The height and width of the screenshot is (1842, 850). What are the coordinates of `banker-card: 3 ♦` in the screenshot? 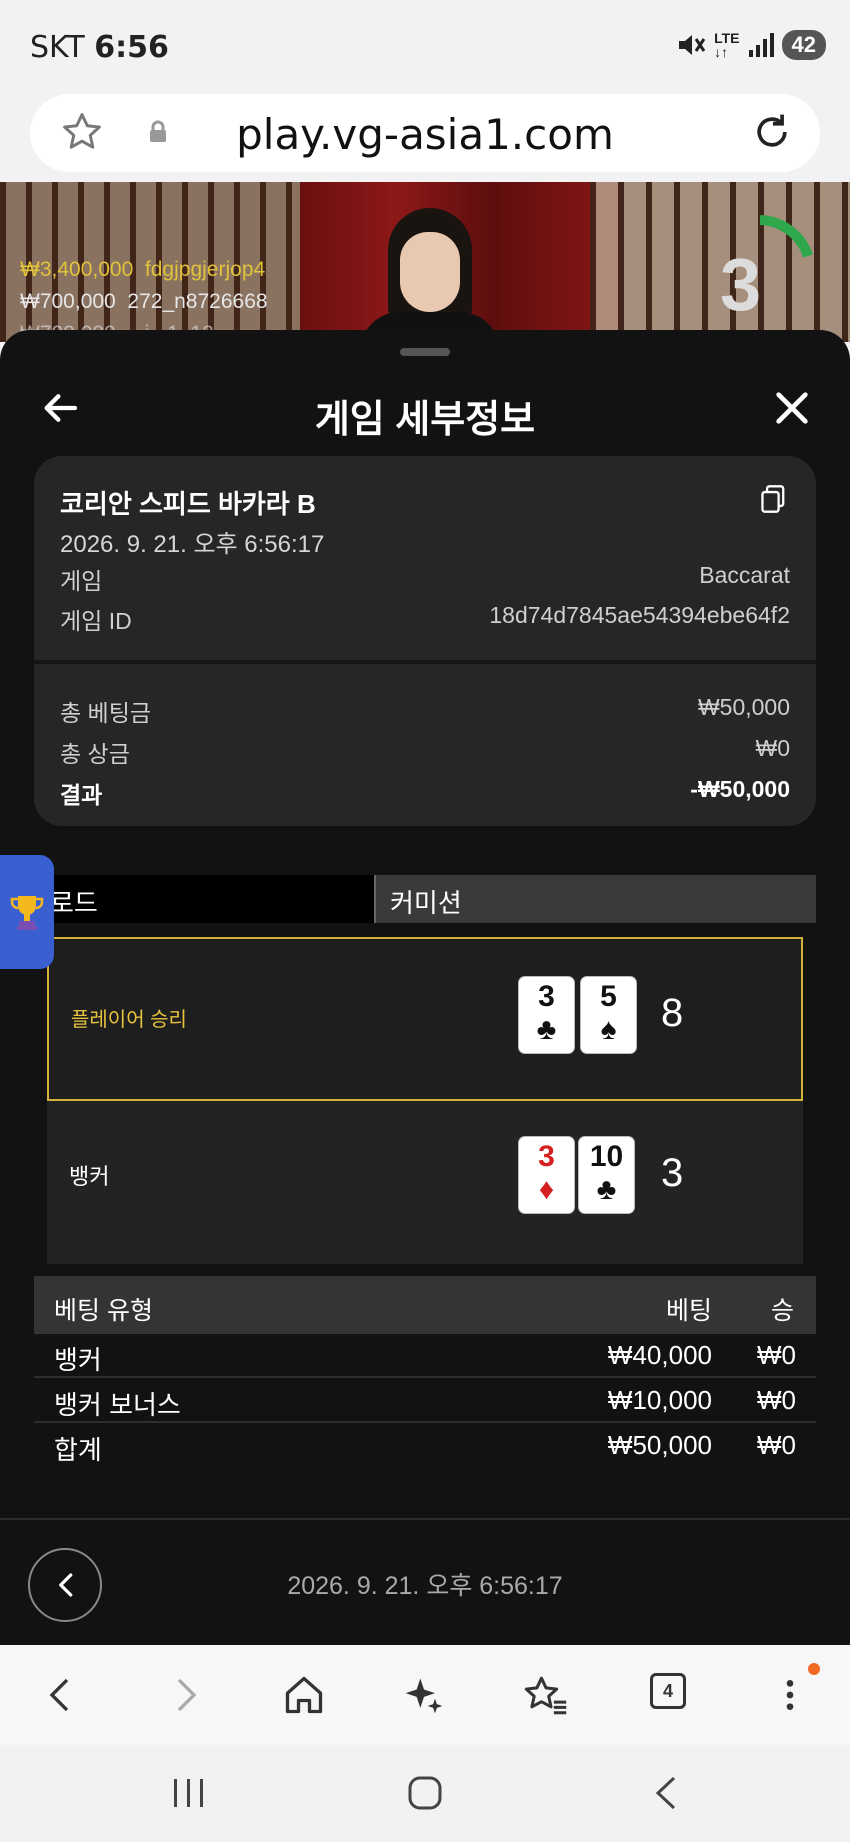 It's located at (546, 1175).